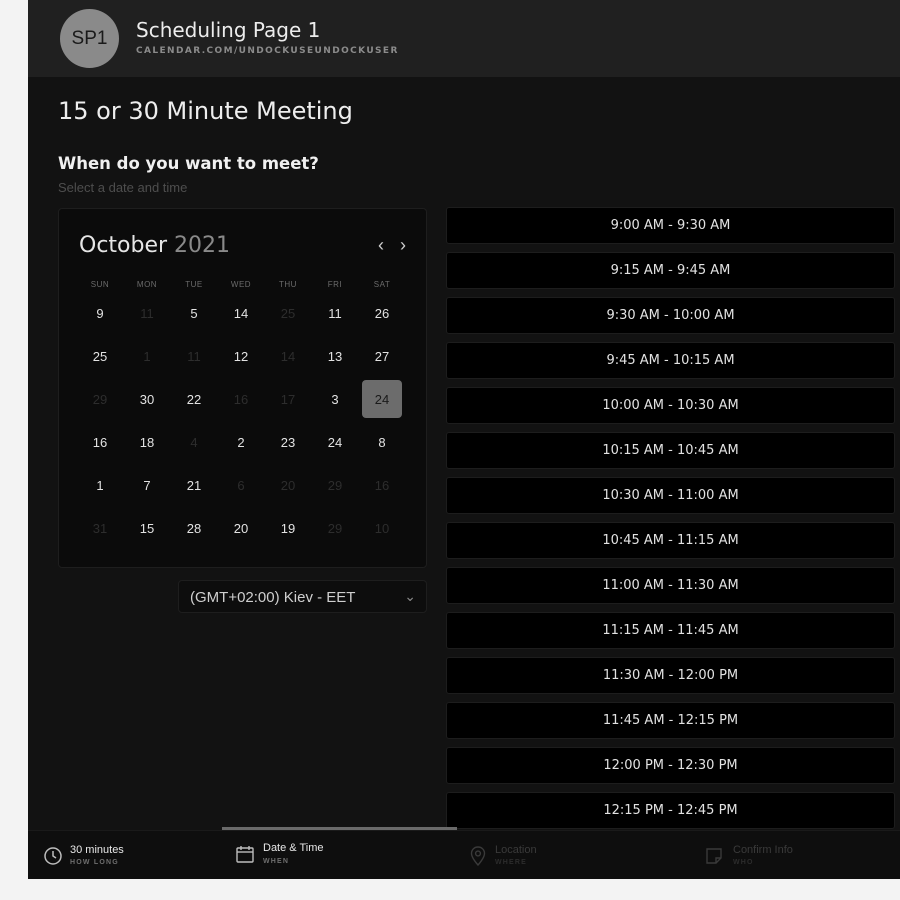 The height and width of the screenshot is (900, 900). What do you see at coordinates (670, 450) in the screenshot?
I see `time-slot-button: 10:15 AM - 10:45 AM` at bounding box center [670, 450].